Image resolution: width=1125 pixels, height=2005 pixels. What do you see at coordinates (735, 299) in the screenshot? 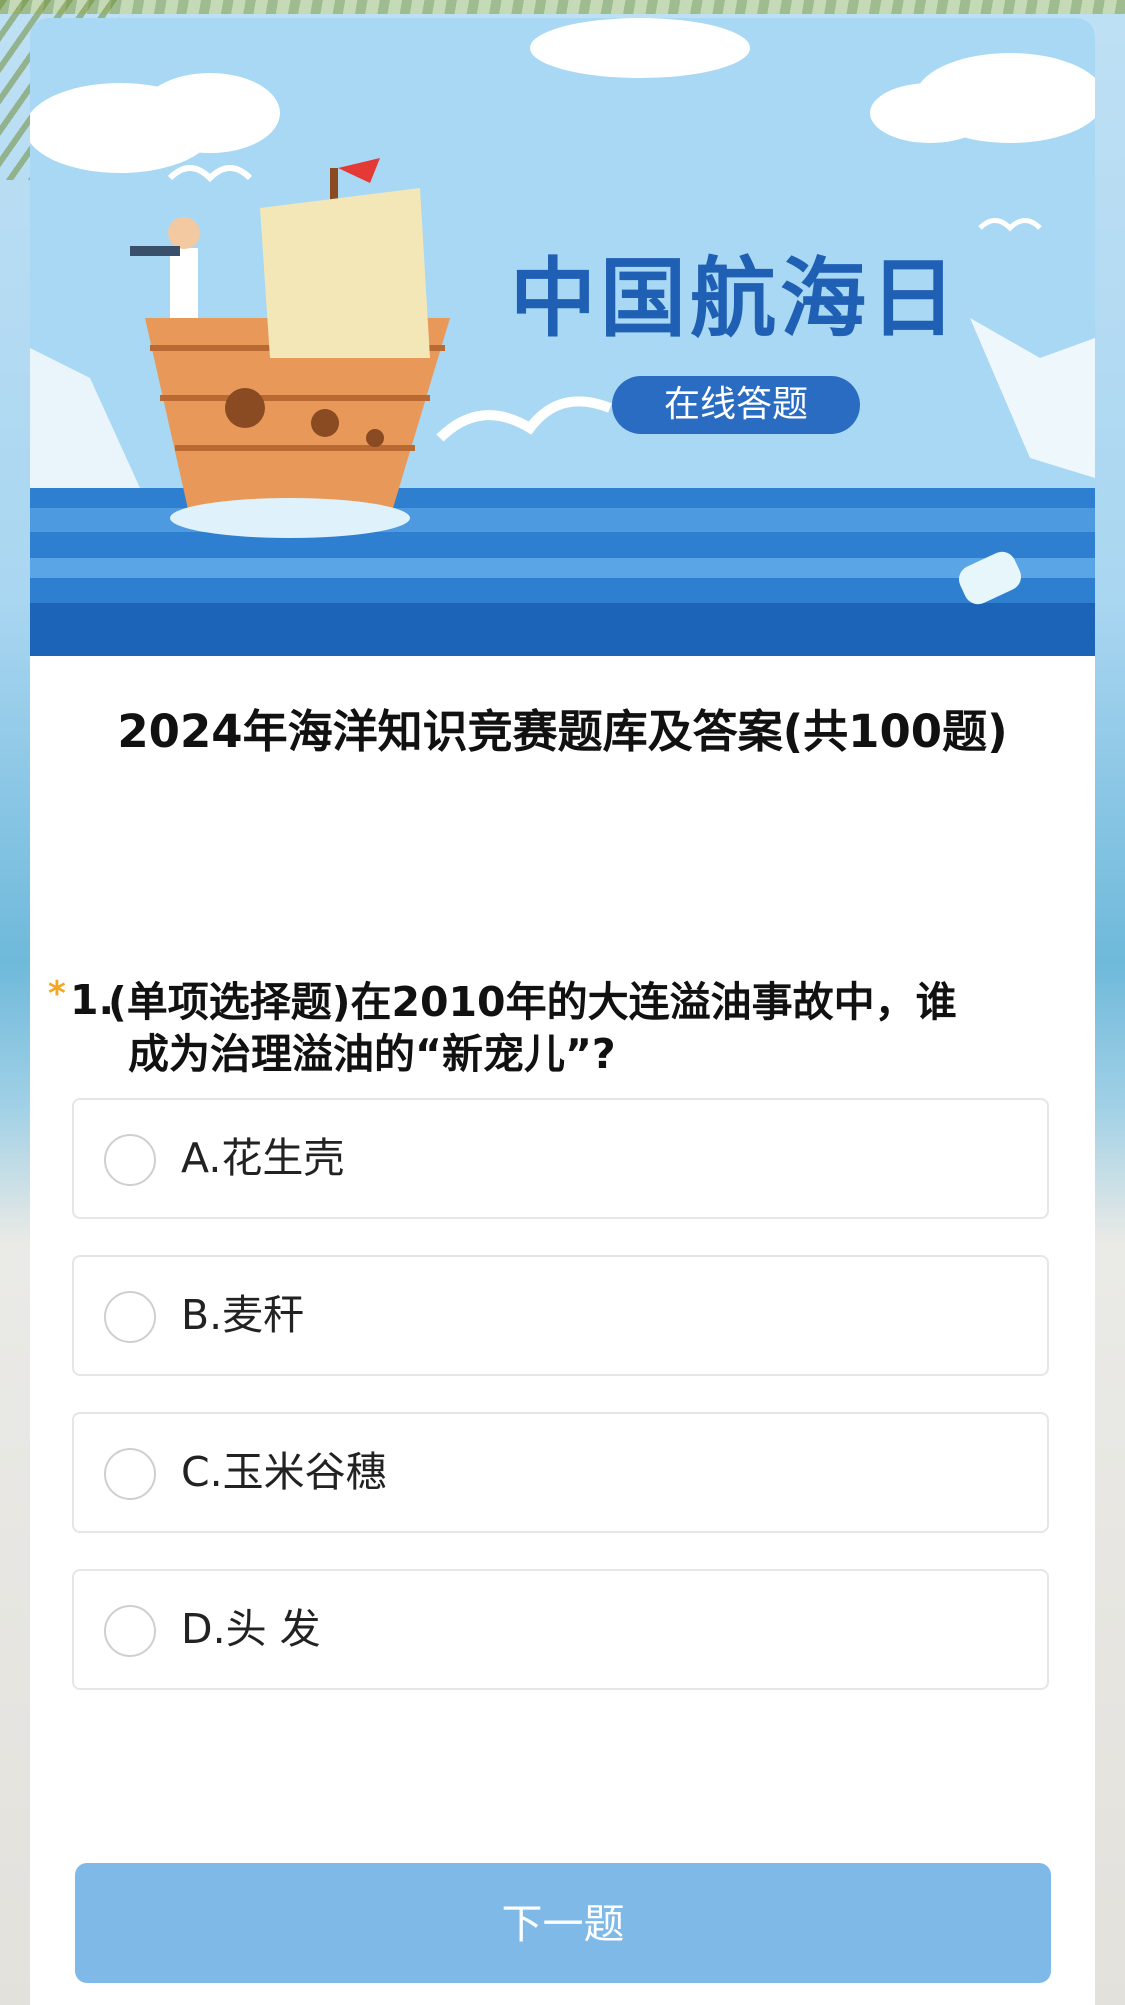
I see `banner-title: 中国航海日` at bounding box center [735, 299].